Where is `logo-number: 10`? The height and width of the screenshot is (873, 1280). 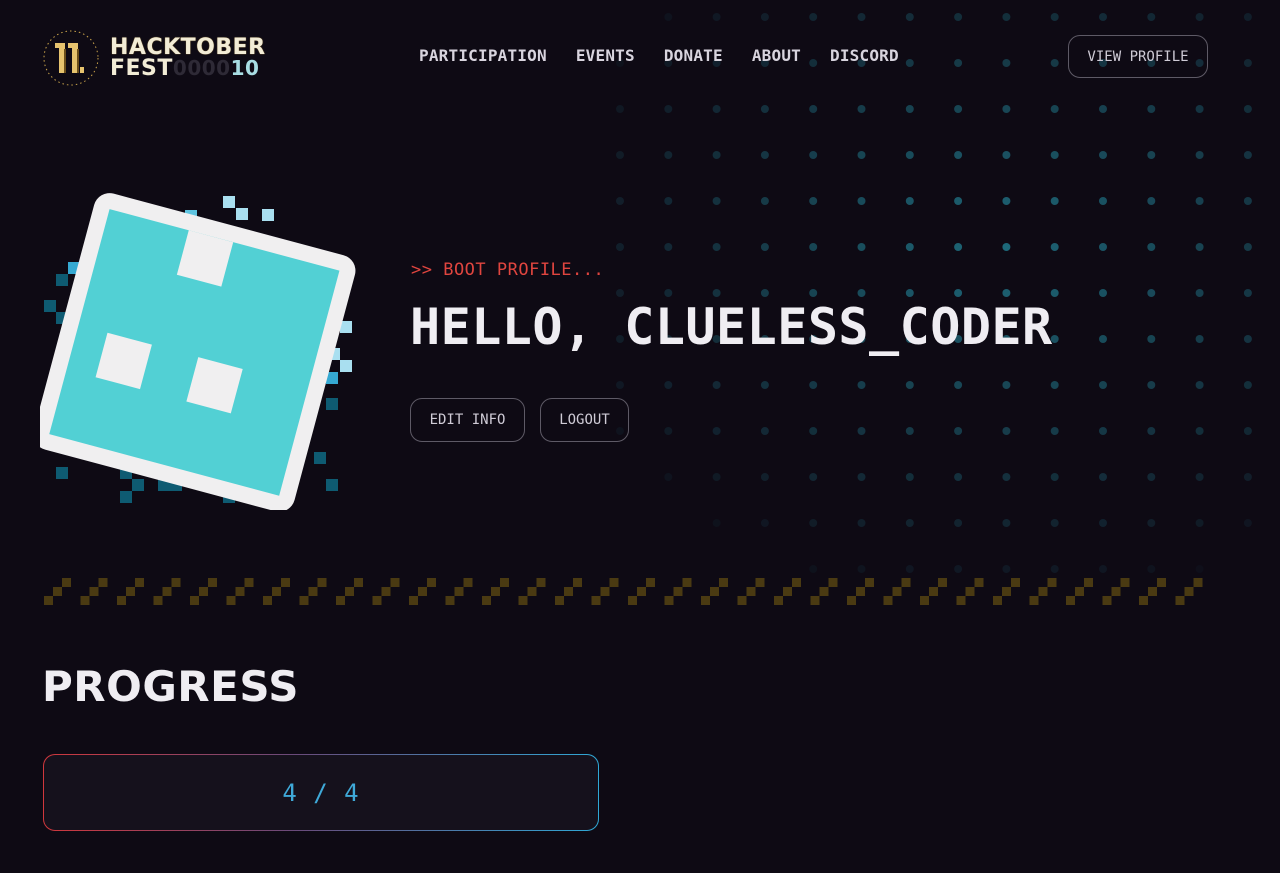
logo-number: 10 is located at coordinates (245, 67).